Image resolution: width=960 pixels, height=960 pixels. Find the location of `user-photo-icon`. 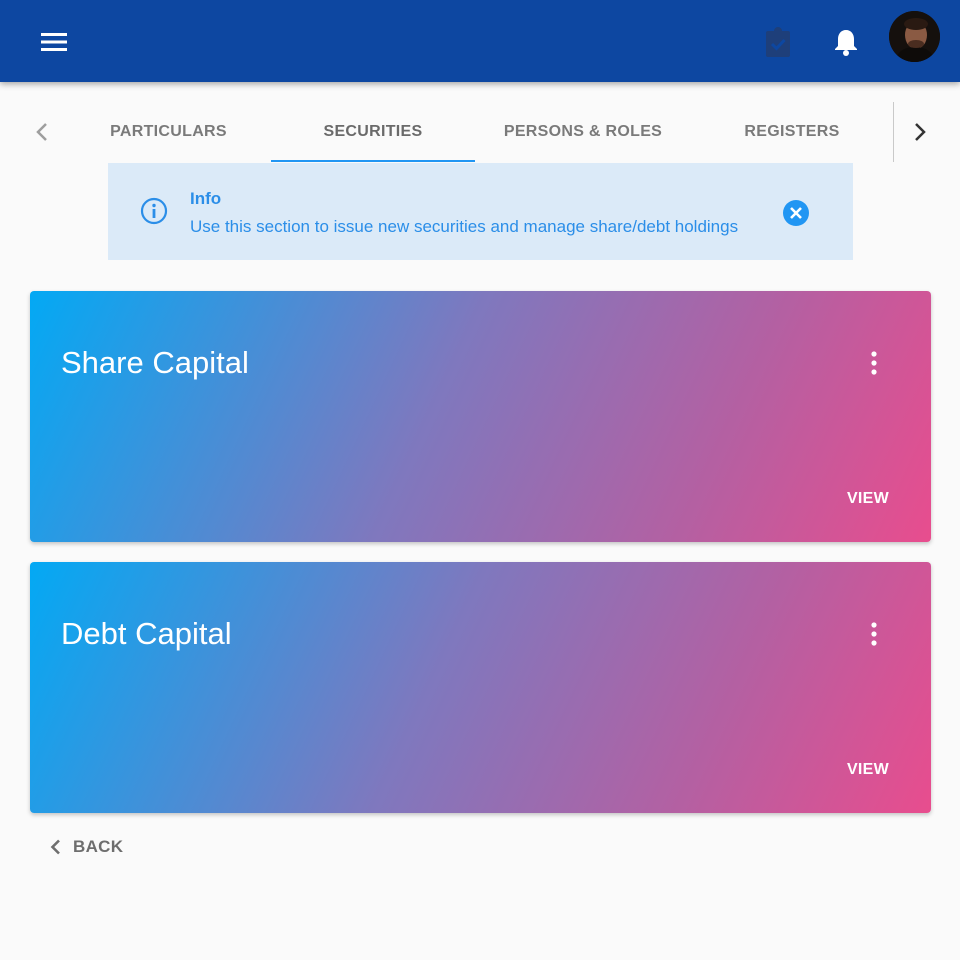

user-photo-icon is located at coordinates (914, 36).